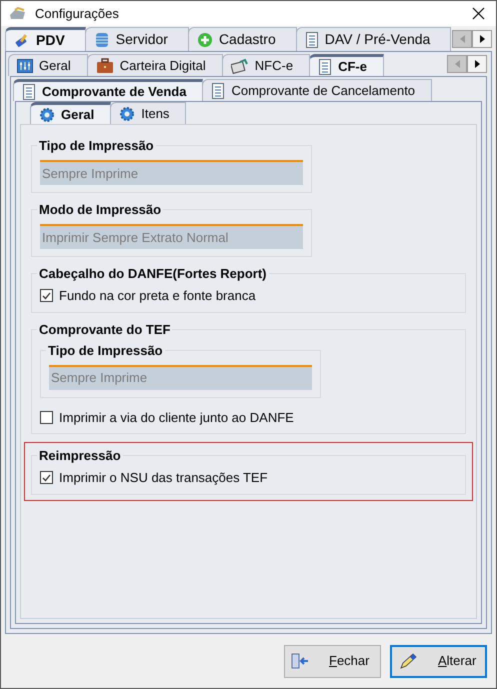 The width and height of the screenshot is (497, 689). What do you see at coordinates (108, 90) in the screenshot?
I see `tab: Comprovante de Venda` at bounding box center [108, 90].